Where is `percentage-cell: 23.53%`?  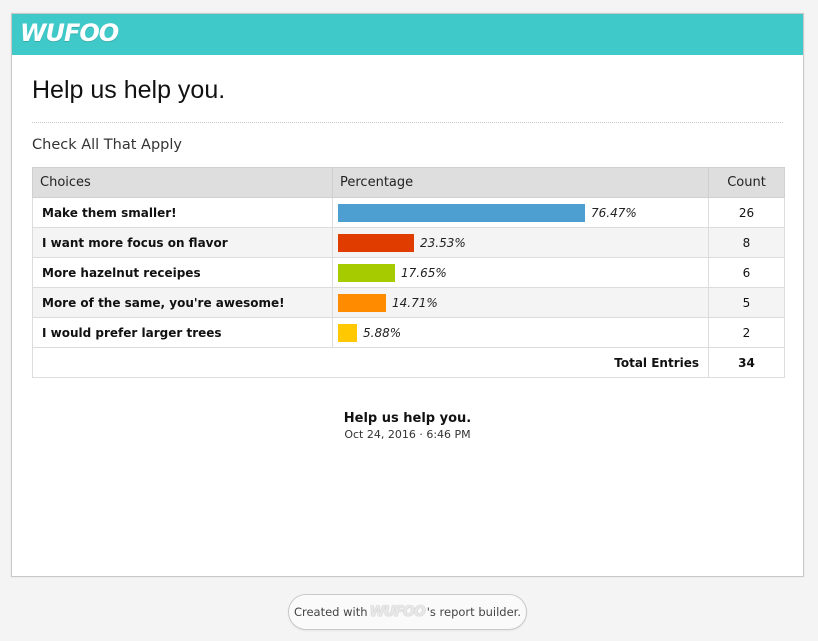
percentage-cell: 23.53% is located at coordinates (520, 242).